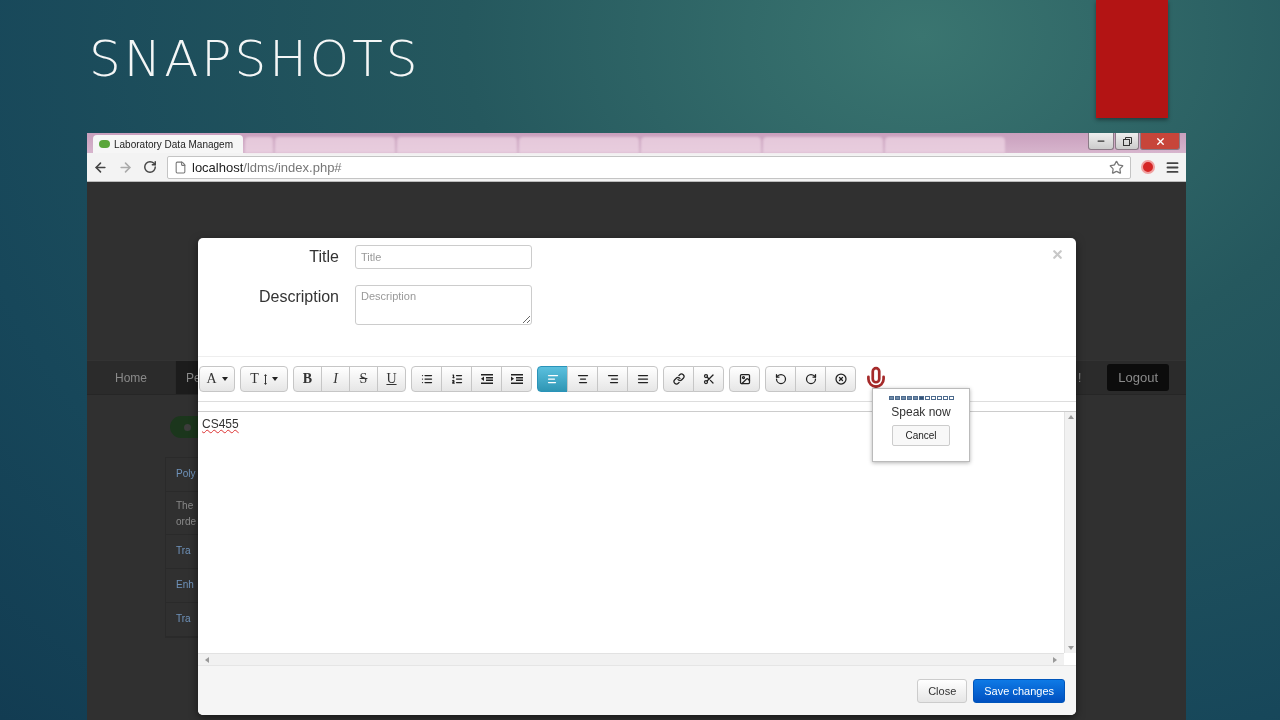 The image size is (1280, 720). Describe the element at coordinates (104, 144) in the screenshot. I see `favicon-icon` at that location.